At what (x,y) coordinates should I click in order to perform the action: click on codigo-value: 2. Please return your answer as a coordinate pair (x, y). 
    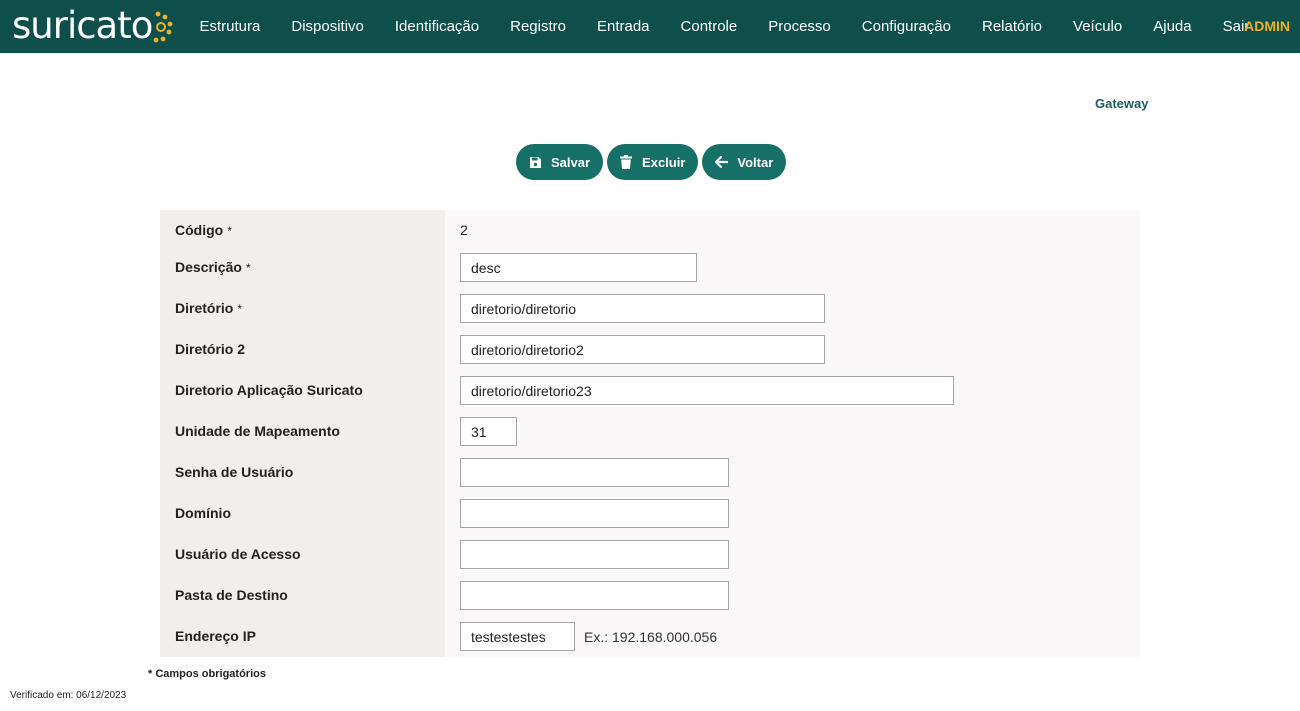
    Looking at the image, I should click on (464, 230).